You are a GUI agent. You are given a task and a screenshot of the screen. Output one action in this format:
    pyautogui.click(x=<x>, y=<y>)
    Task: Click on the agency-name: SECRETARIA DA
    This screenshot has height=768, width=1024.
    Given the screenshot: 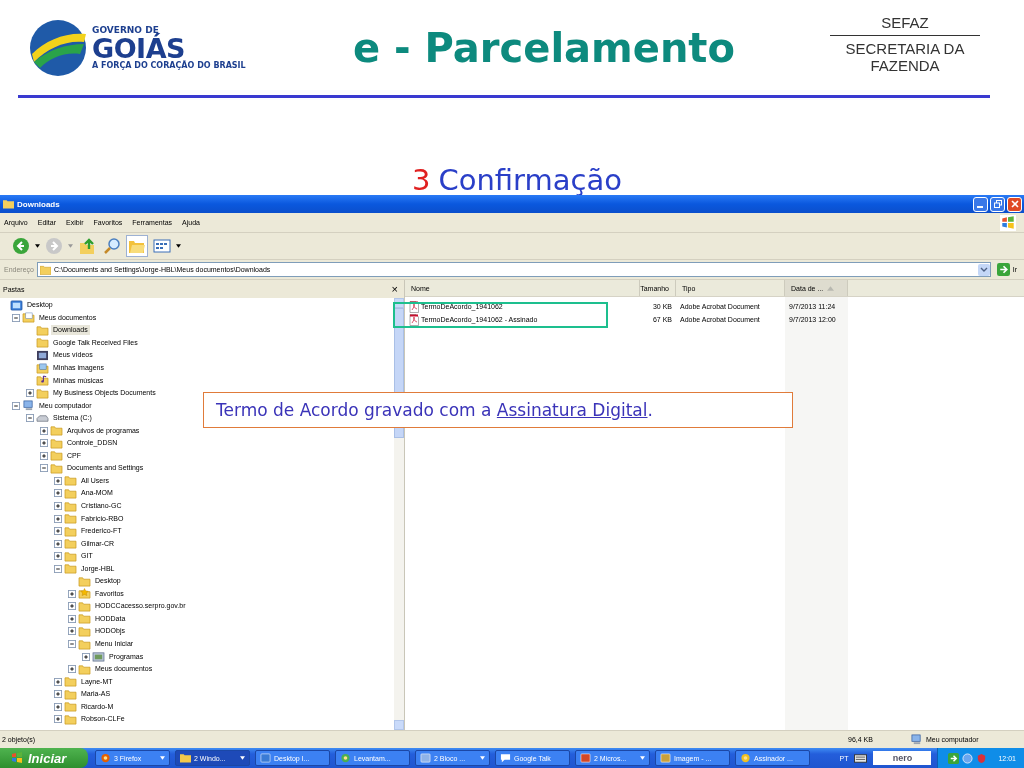 What is the action you would take?
    pyautogui.click(x=905, y=49)
    